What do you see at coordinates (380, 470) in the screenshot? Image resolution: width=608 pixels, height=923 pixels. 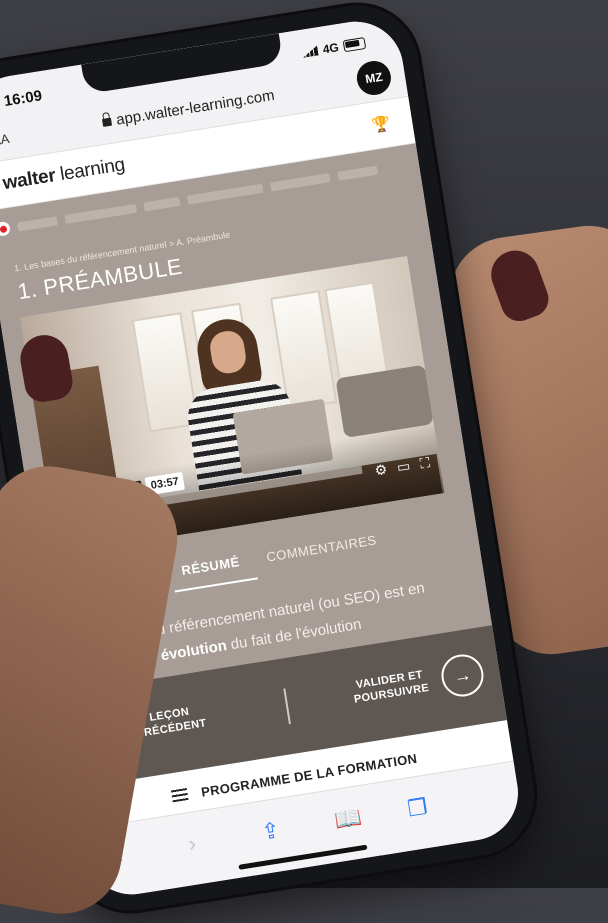 I see `gear-icon: ⚙` at bounding box center [380, 470].